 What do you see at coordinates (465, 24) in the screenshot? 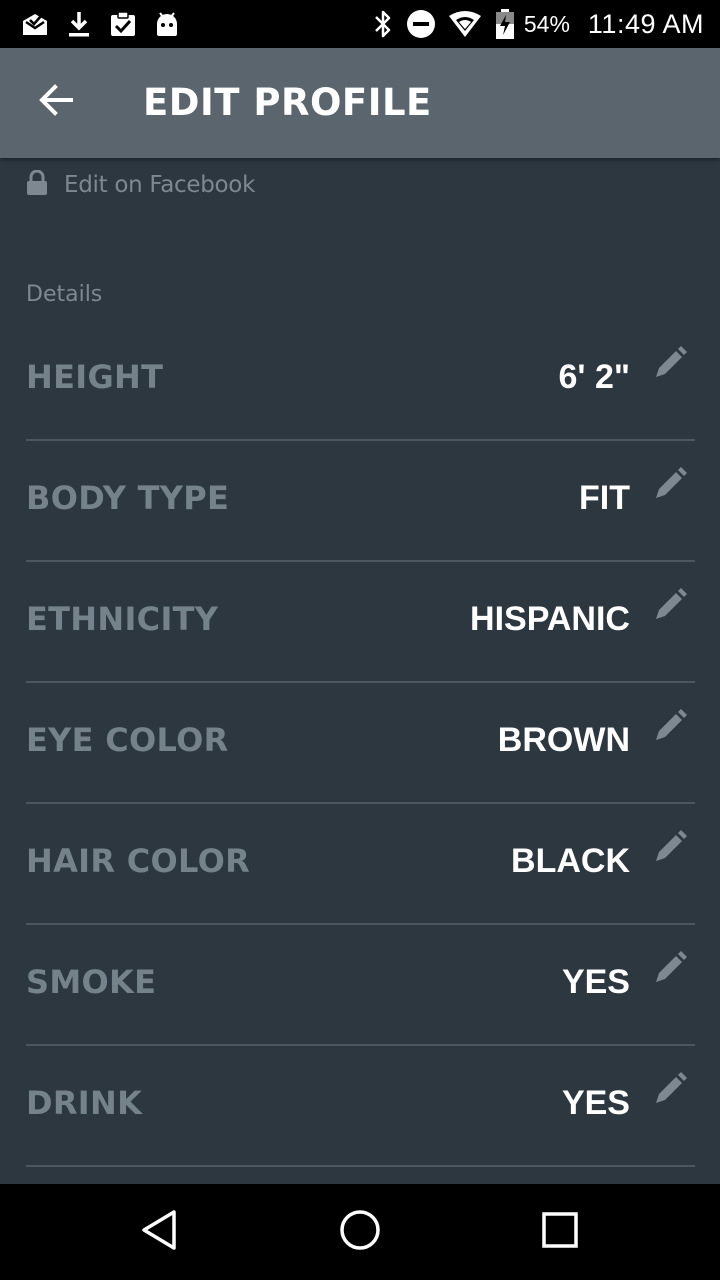
I see `wifi-icon` at bounding box center [465, 24].